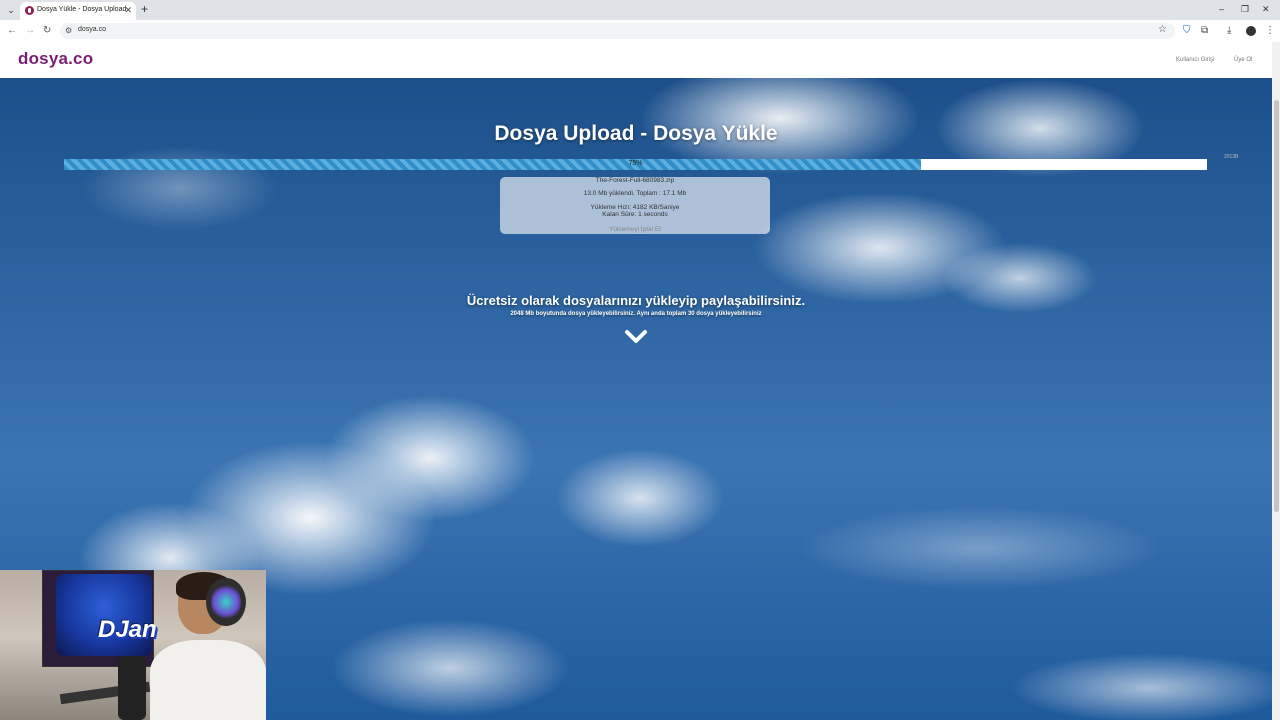 Image resolution: width=1280 pixels, height=720 pixels. What do you see at coordinates (128, 10) in the screenshot?
I see `tab-close-icon: ✕` at bounding box center [128, 10].